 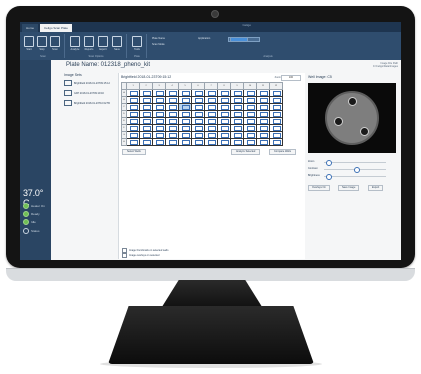 I want to click on compare-wells-button: Compare Wells, so click(x=283, y=152).